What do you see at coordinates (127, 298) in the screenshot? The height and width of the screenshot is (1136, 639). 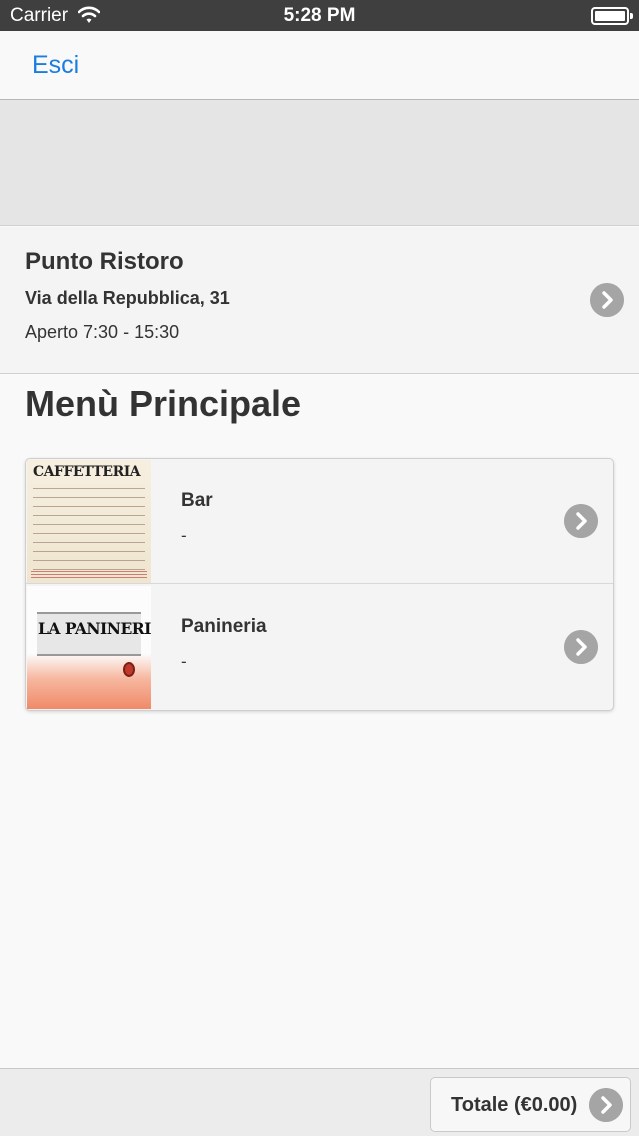 I see `store-address: Via della Repubblica, 31` at bounding box center [127, 298].